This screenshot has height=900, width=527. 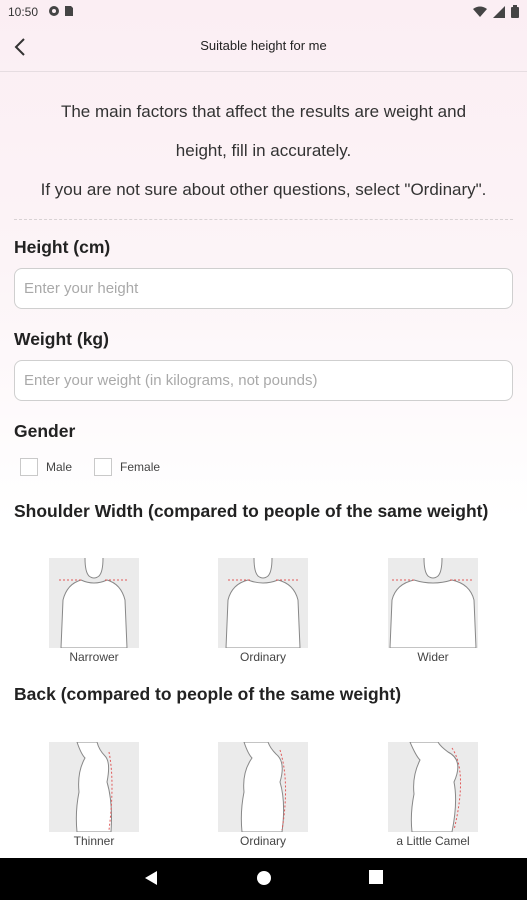 I want to click on female-label: Female, so click(x=140, y=467).